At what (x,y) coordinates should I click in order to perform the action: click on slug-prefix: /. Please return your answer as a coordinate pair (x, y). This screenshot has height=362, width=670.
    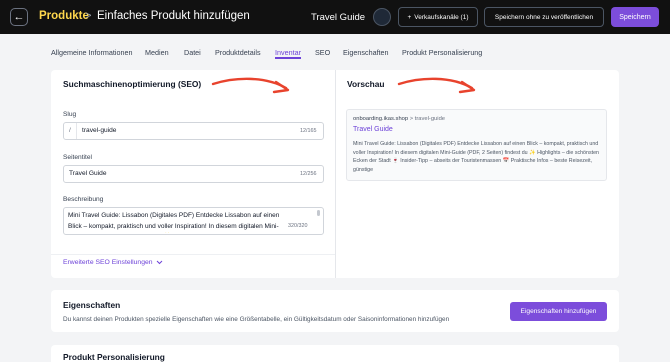
    Looking at the image, I should click on (70, 130).